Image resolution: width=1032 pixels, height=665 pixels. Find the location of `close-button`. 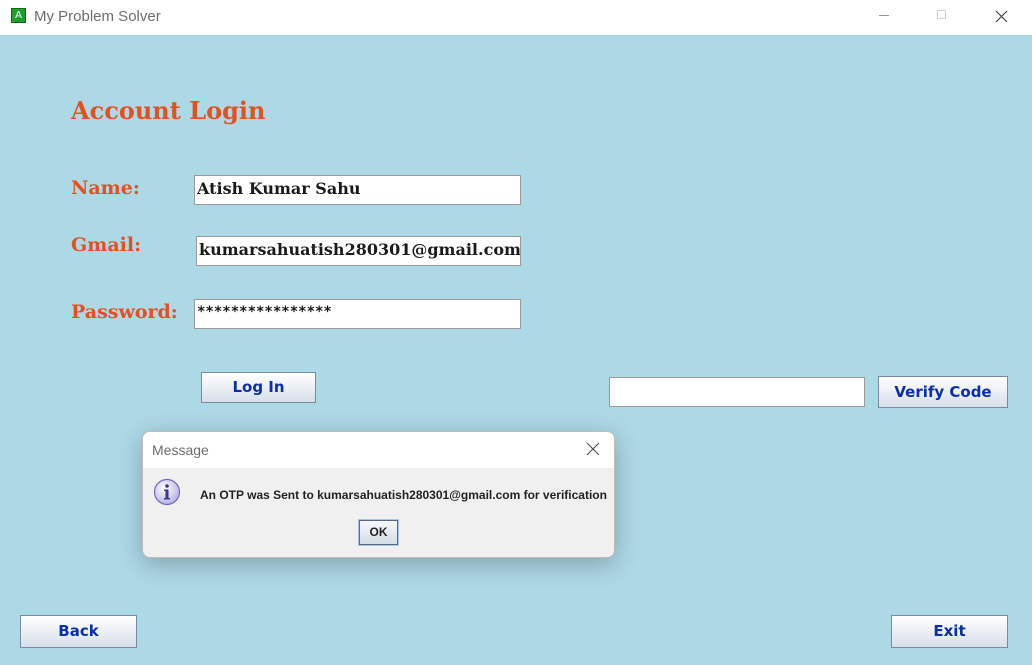

close-button is located at coordinates (1001, 17).